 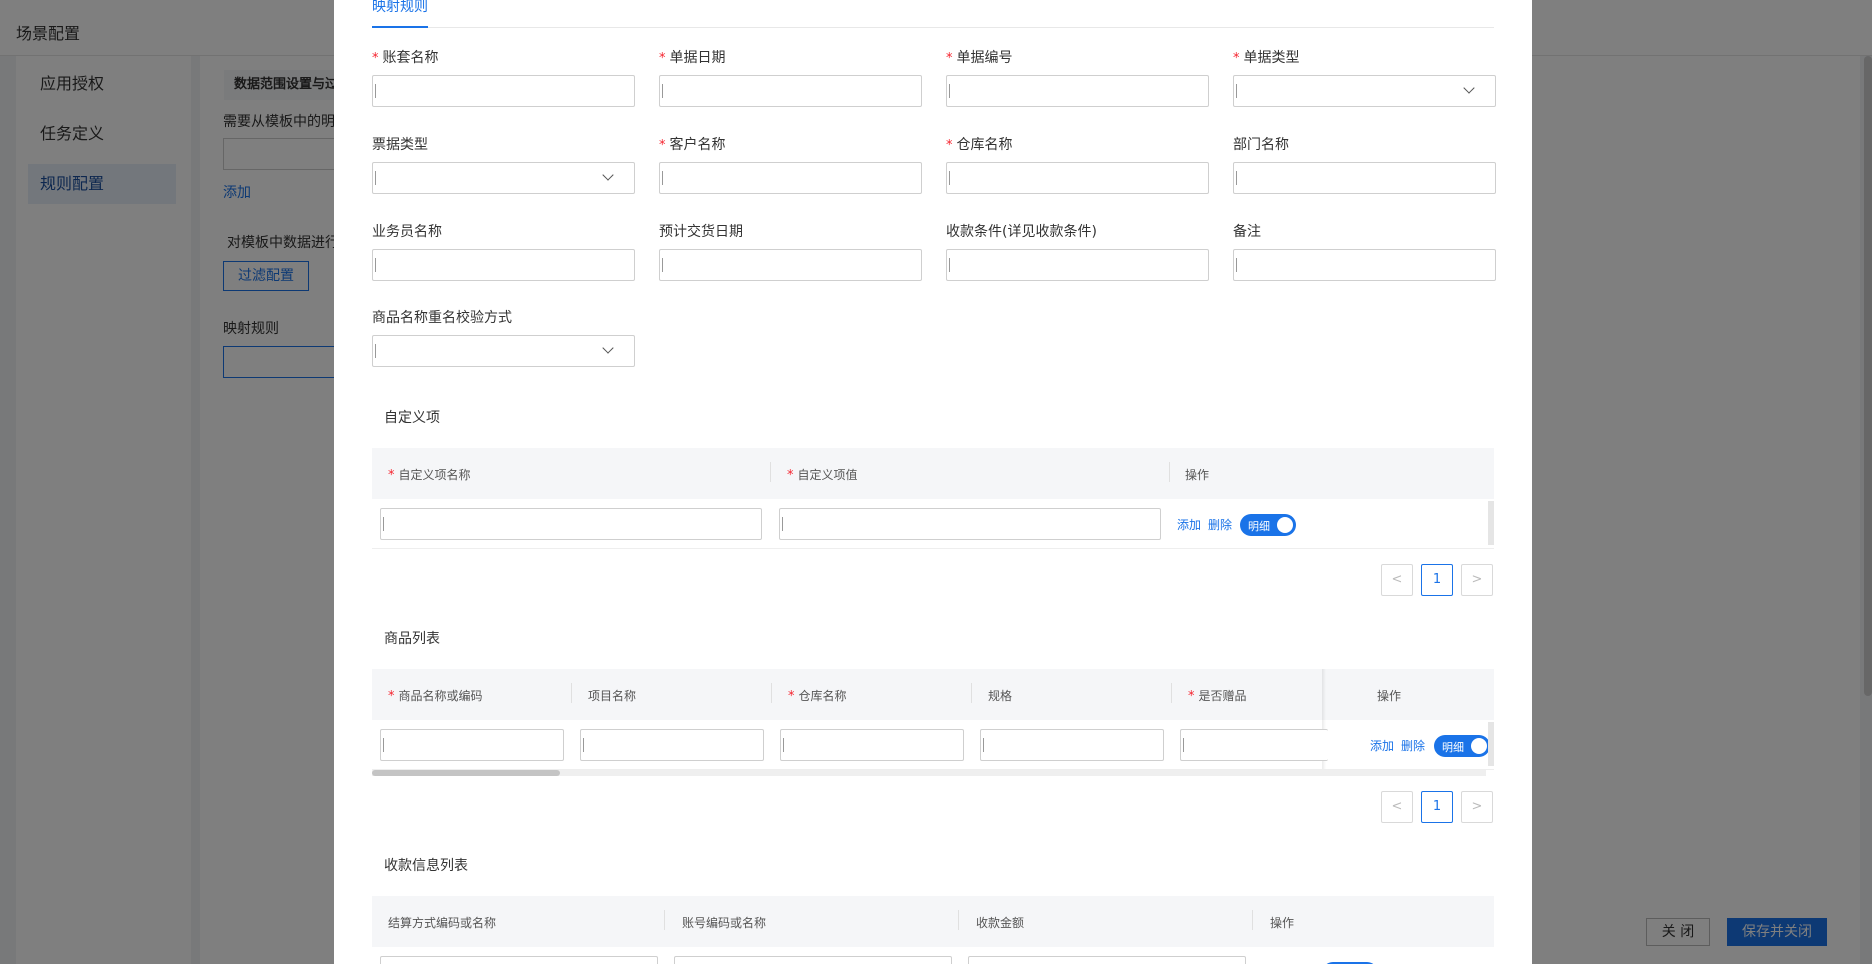 I want to click on custom-table-header: * 自定义项名称 * 自定义项值 操作, so click(x=933, y=473).